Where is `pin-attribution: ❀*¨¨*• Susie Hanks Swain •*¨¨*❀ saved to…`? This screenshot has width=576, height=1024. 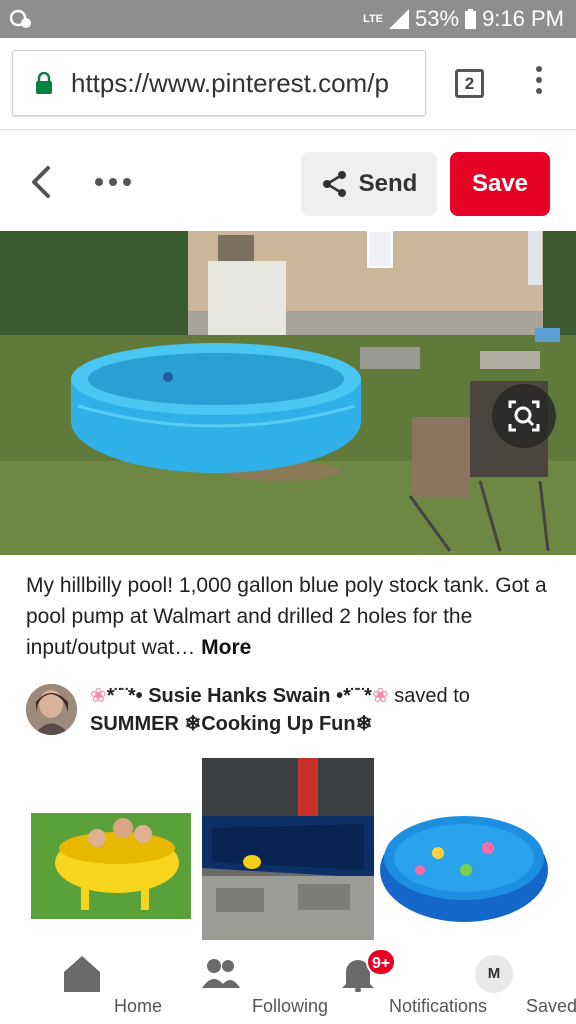 pin-attribution: ❀*¨¨*• Susie Hanks Swain •*¨¨*❀ saved to… is located at coordinates (296, 712).